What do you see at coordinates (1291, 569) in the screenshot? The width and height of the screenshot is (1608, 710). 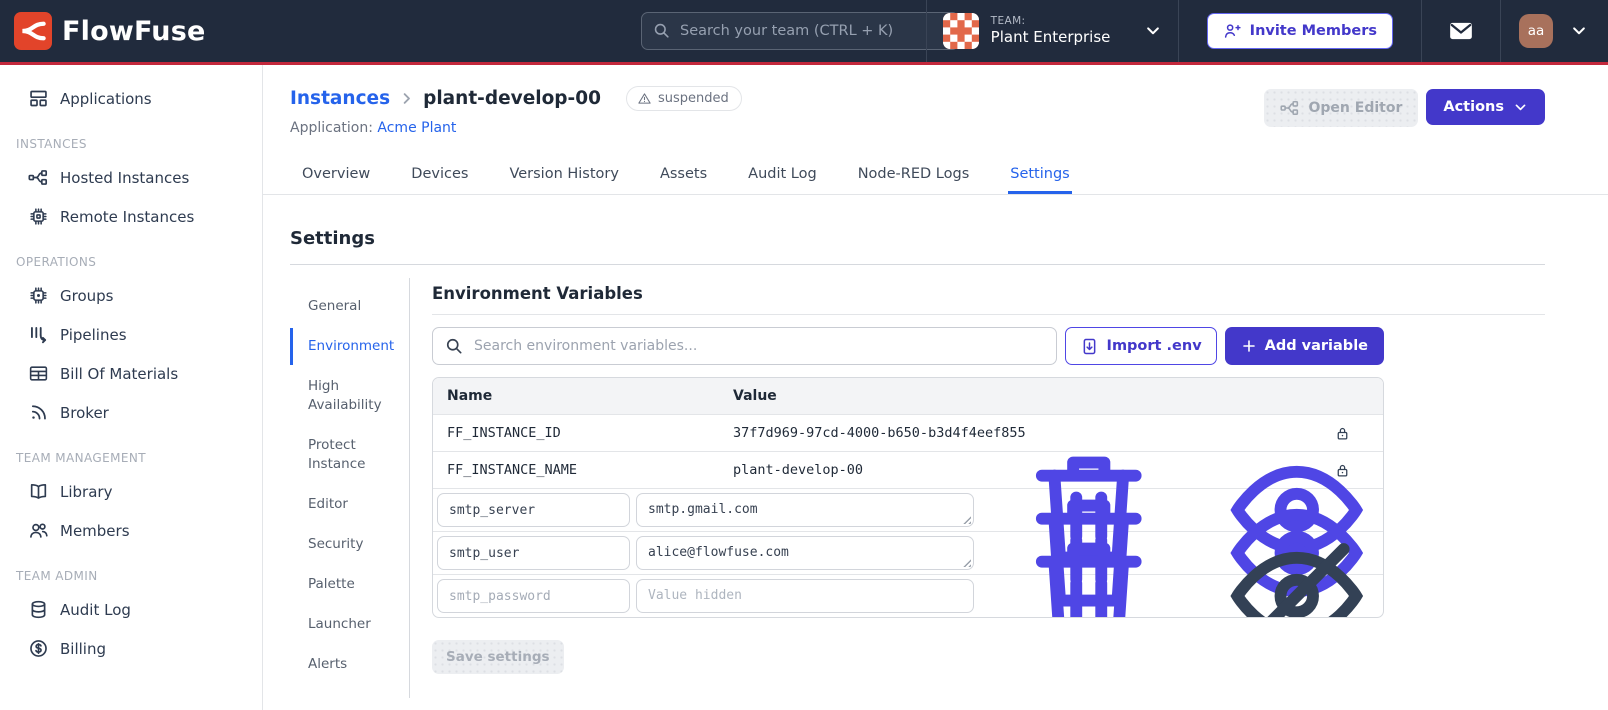 I see `eye-off-icon` at bounding box center [1291, 569].